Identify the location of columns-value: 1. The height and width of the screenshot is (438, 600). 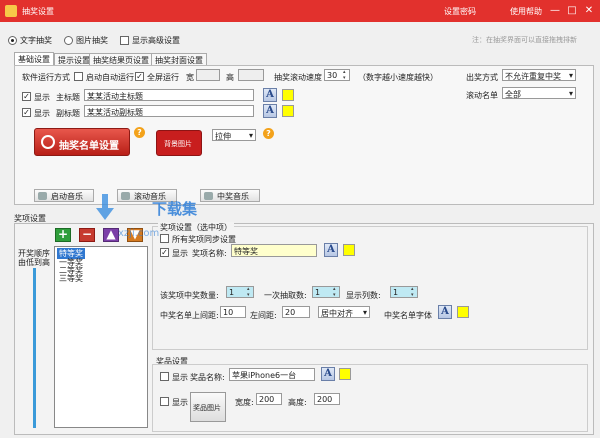
(396, 292).